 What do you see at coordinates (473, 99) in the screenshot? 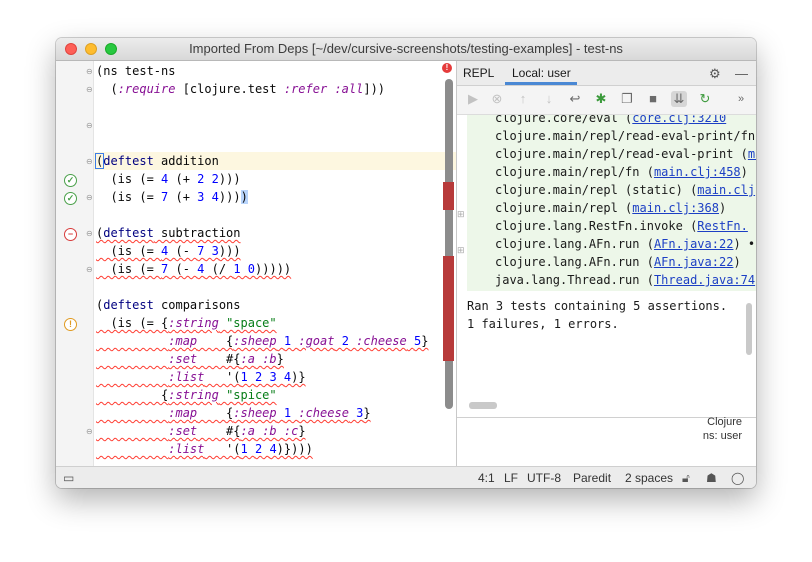
I see `run-icon: ▶` at bounding box center [473, 99].